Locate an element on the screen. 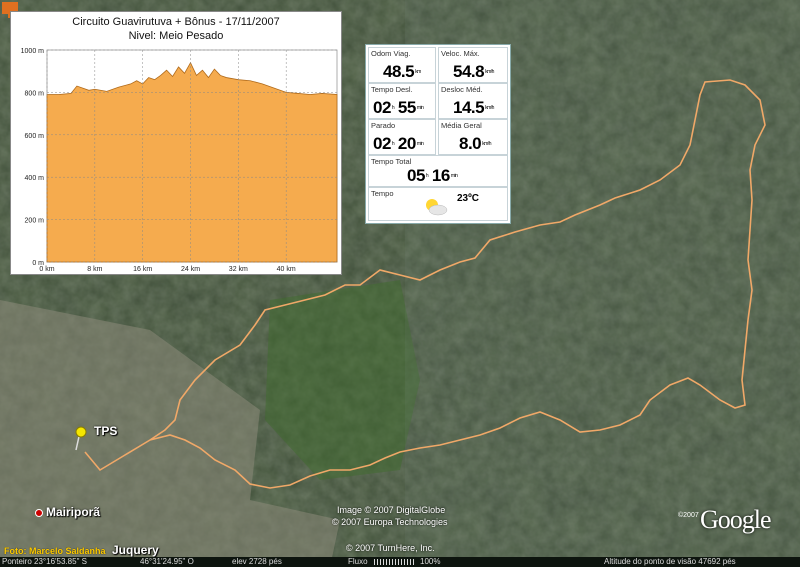 This screenshot has width=800, height=567. x-tick-label: 0 km is located at coordinates (46, 269).